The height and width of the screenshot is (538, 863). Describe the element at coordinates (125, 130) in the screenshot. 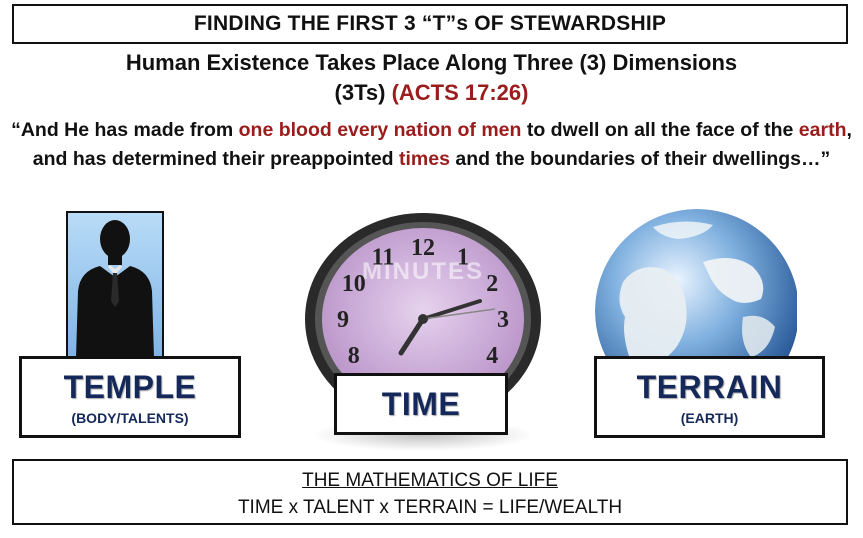

I see `quote-part-1: “And He has made from` at that location.